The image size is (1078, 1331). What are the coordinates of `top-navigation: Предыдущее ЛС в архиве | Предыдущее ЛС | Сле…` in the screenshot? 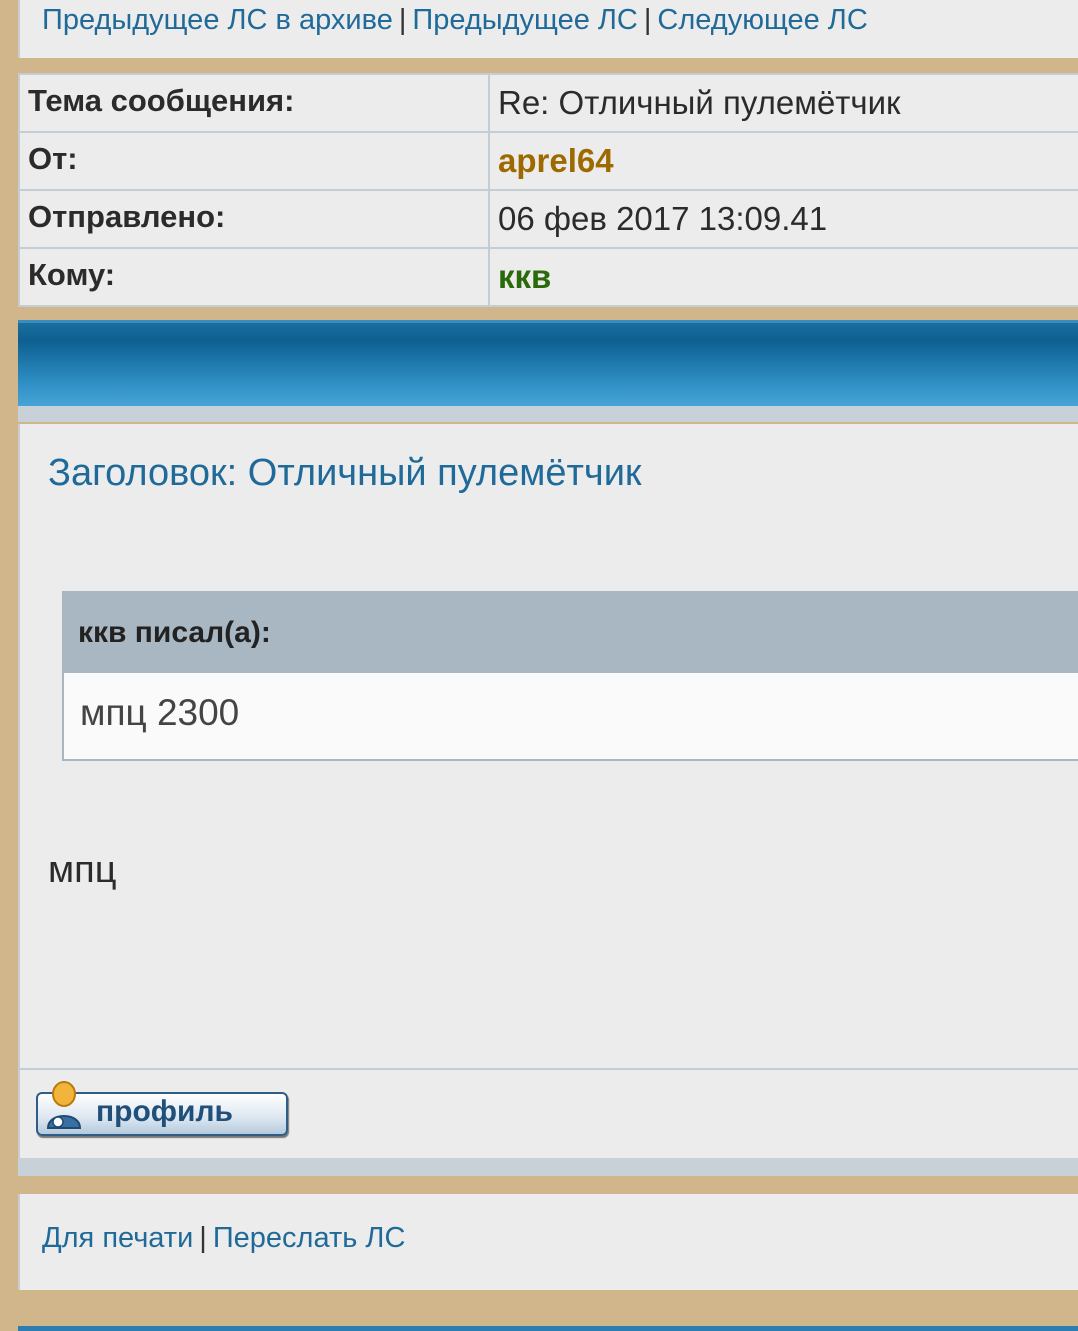 It's located at (548, 29).